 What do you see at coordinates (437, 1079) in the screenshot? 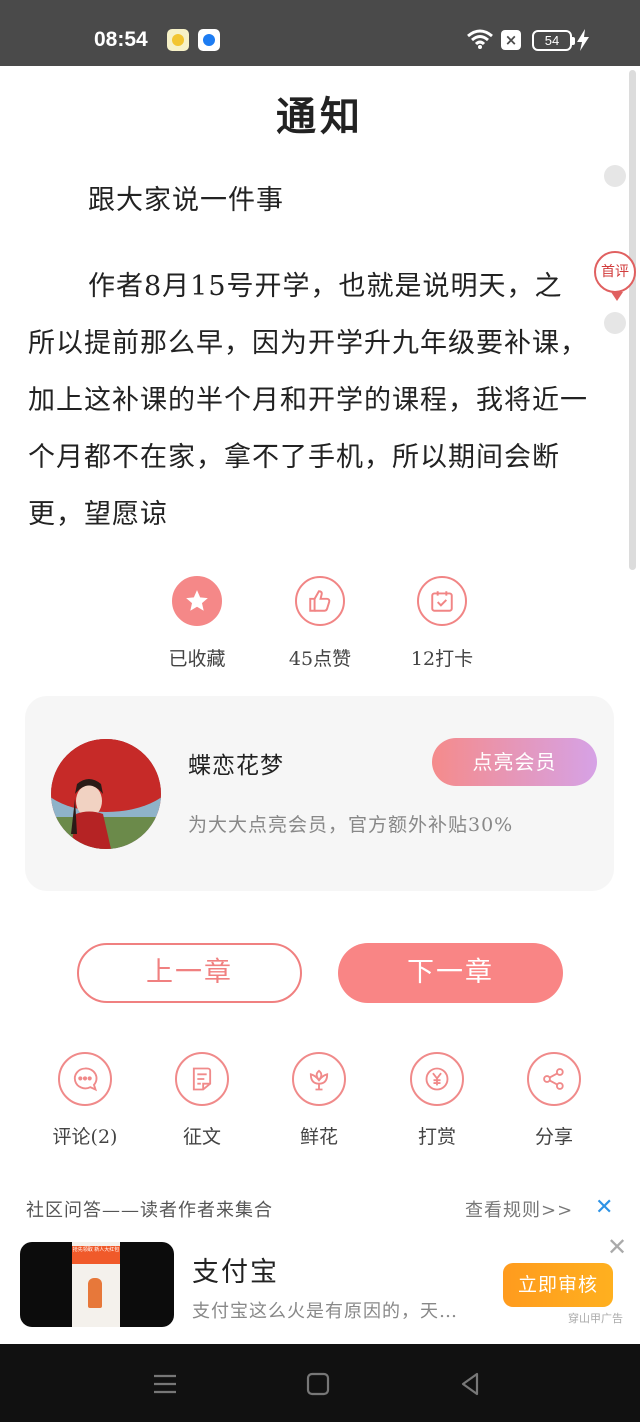
I see `yen-icon` at bounding box center [437, 1079].